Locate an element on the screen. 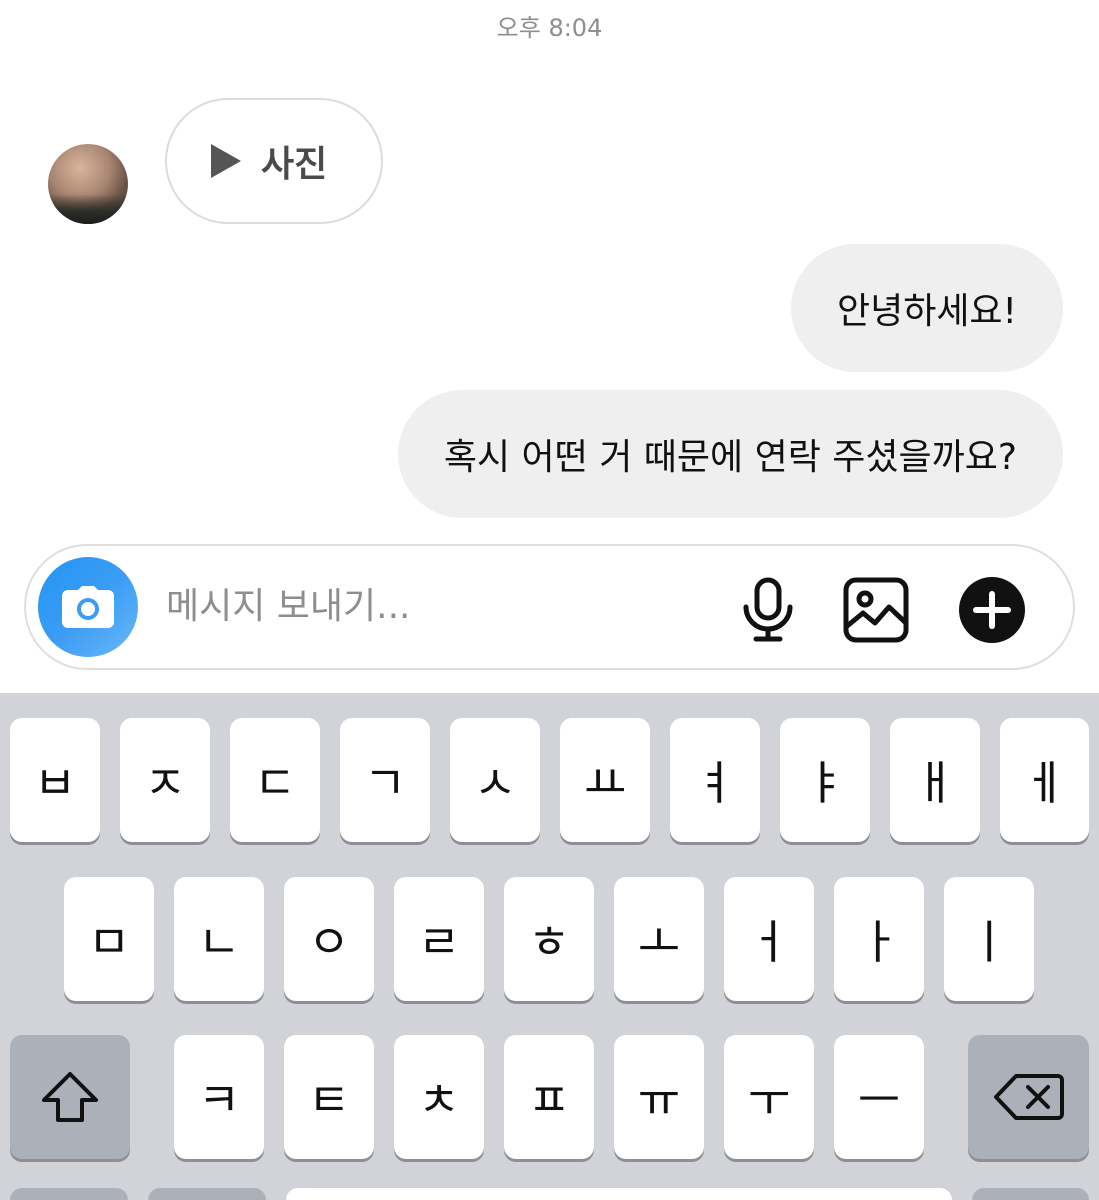 Image resolution: width=1099 pixels, height=1200 pixels. key: ㅇ is located at coordinates (329, 939).